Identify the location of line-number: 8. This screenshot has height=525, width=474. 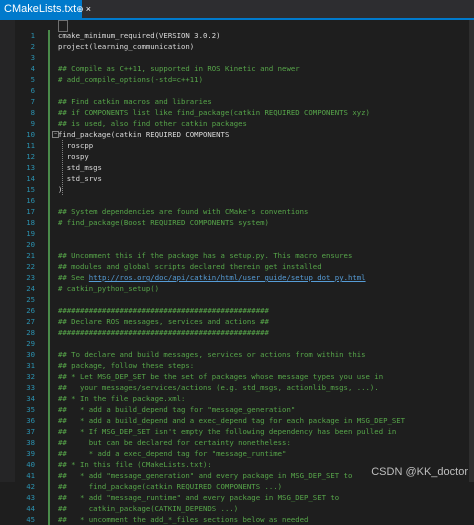
(32, 112).